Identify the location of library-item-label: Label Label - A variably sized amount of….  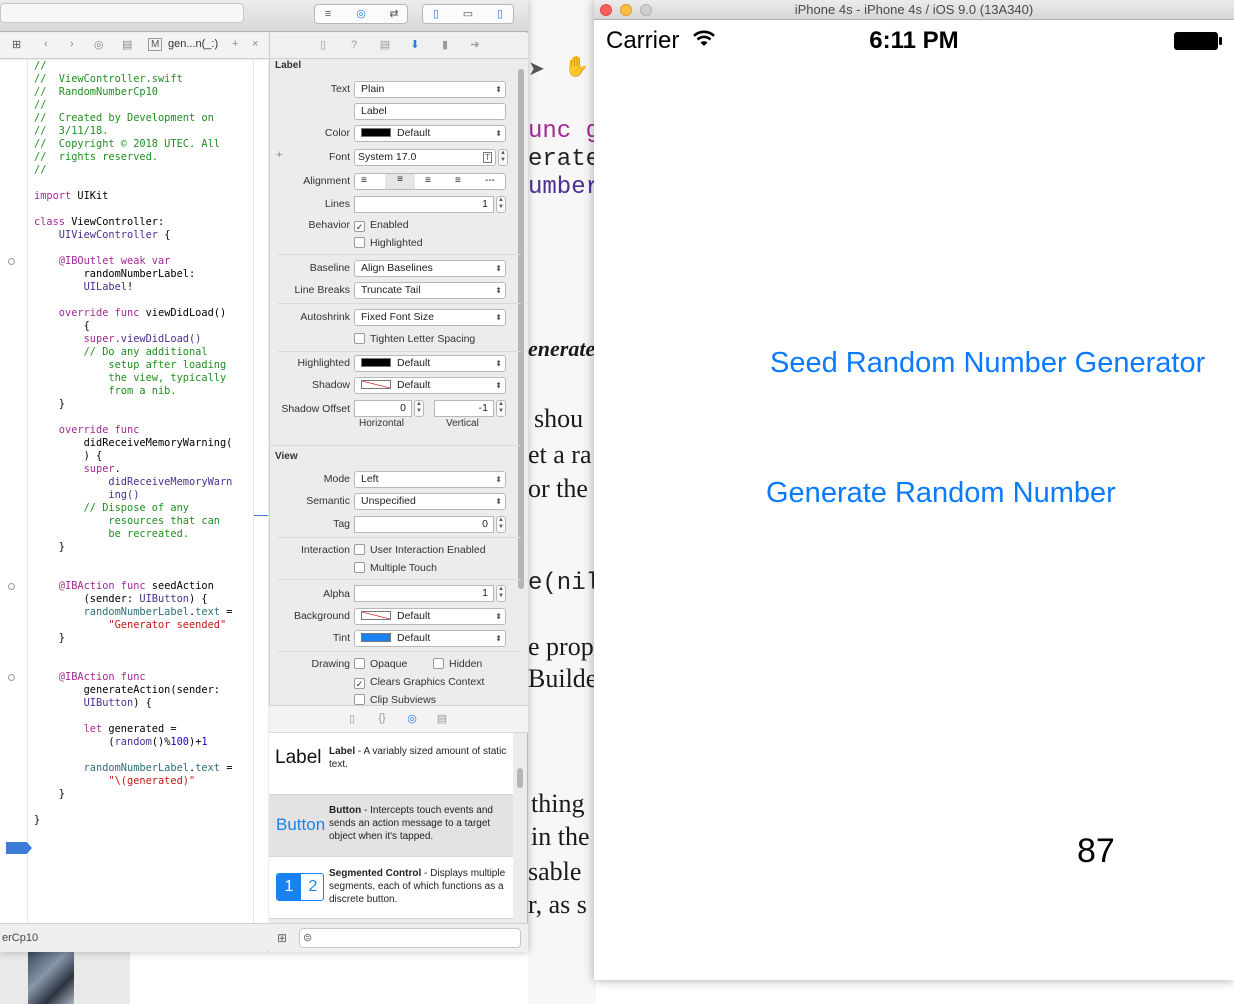
(391, 764).